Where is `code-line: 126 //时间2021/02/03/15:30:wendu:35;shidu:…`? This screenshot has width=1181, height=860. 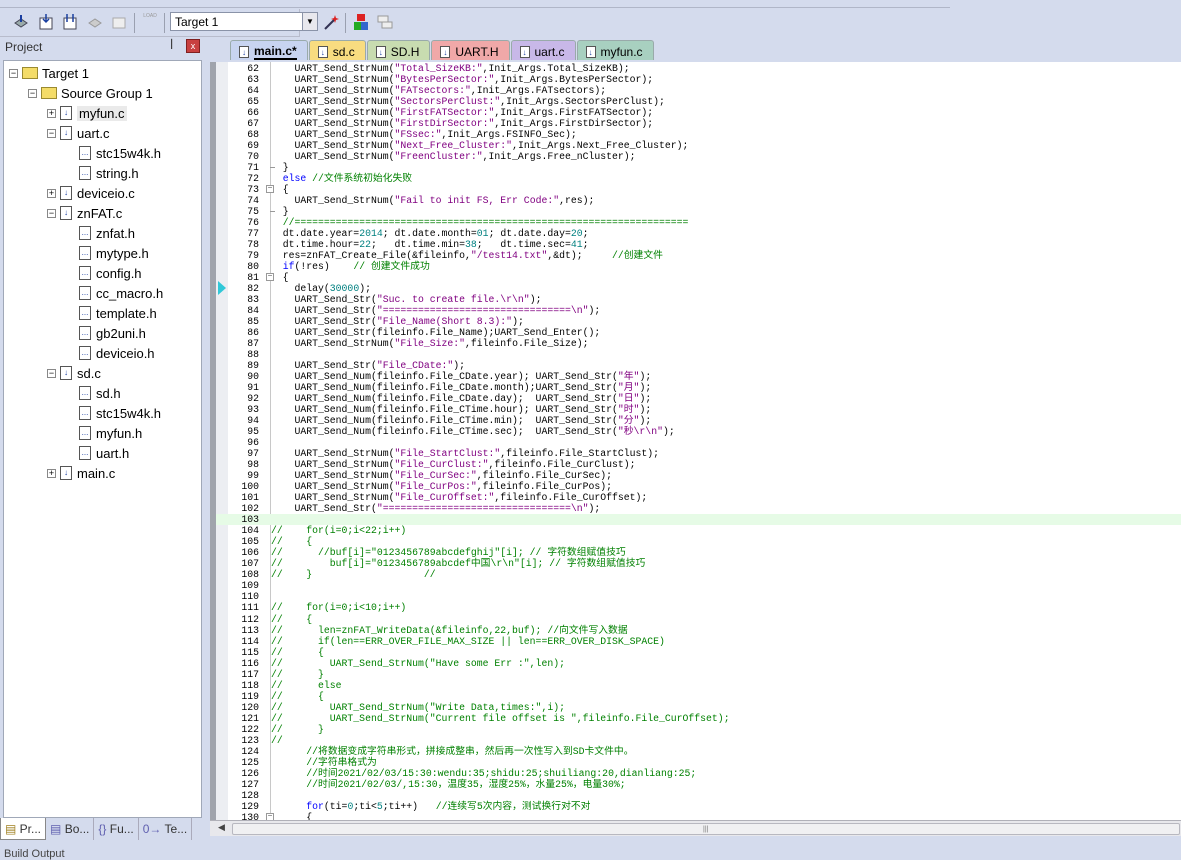 code-line: 126 //时间2021/02/03/15:30:wendu:35;shidu:… is located at coordinates (698, 773).